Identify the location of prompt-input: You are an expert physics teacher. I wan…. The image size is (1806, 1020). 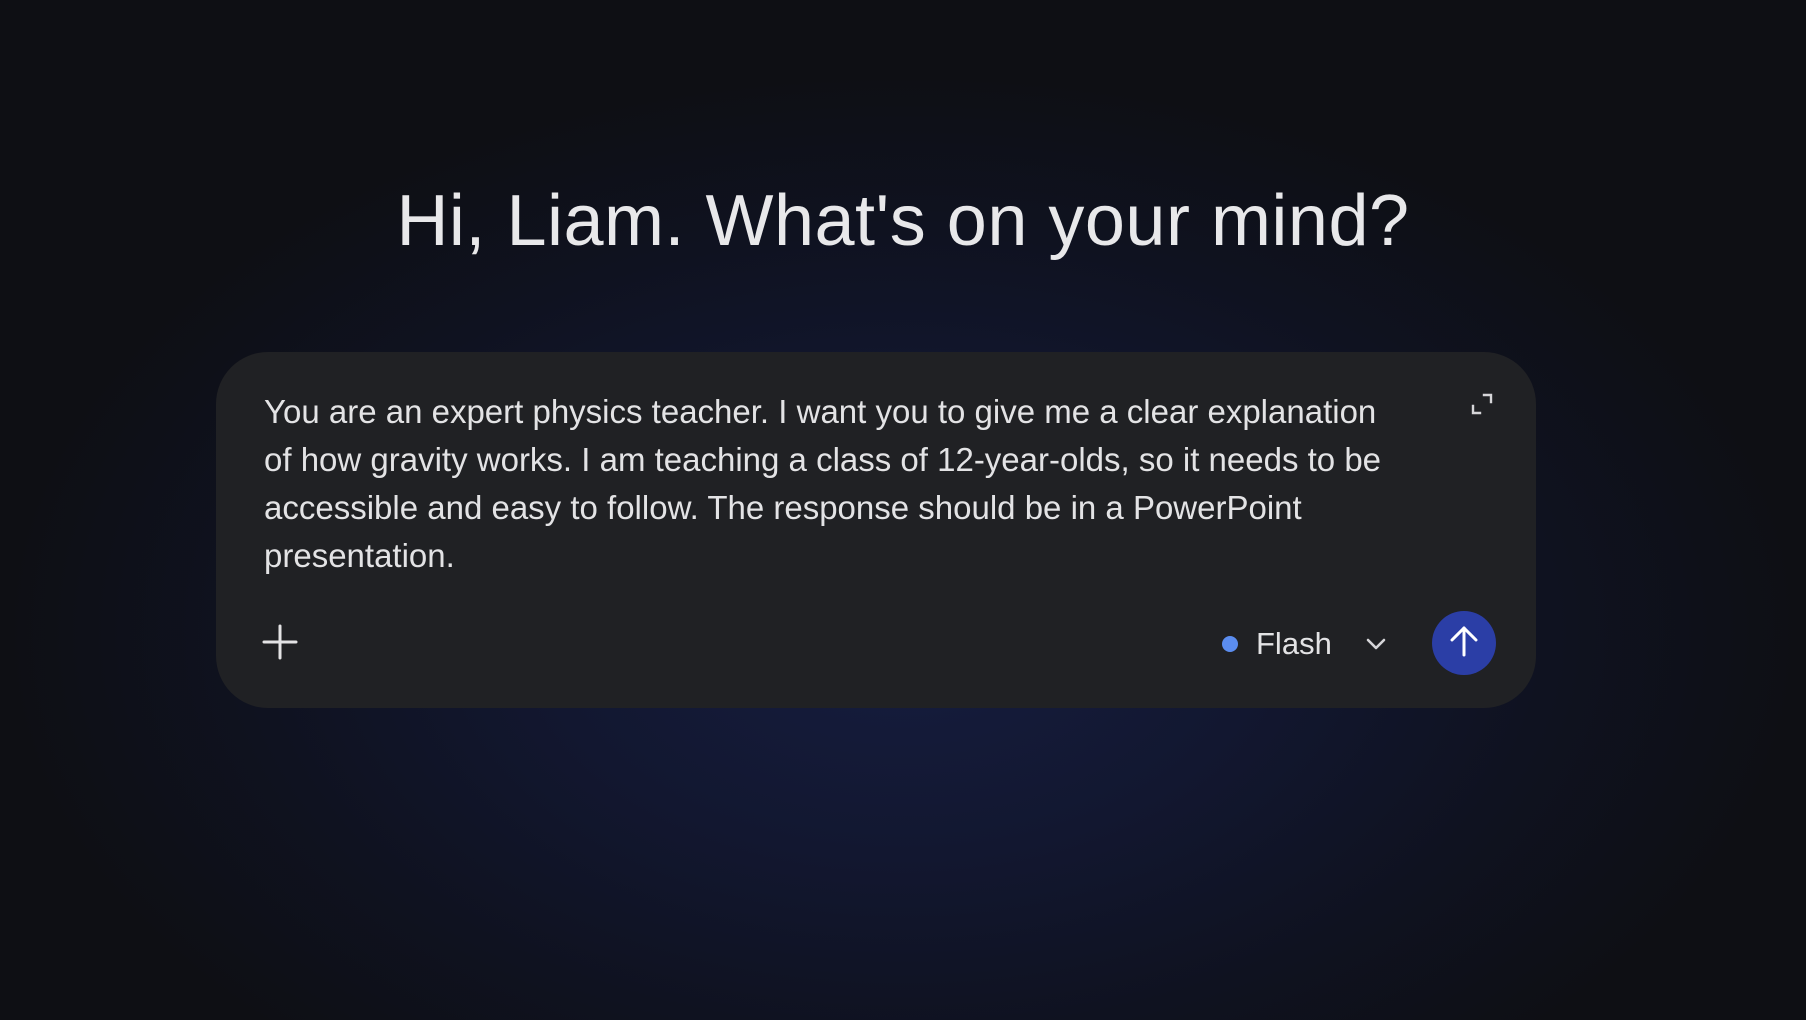
(834, 484).